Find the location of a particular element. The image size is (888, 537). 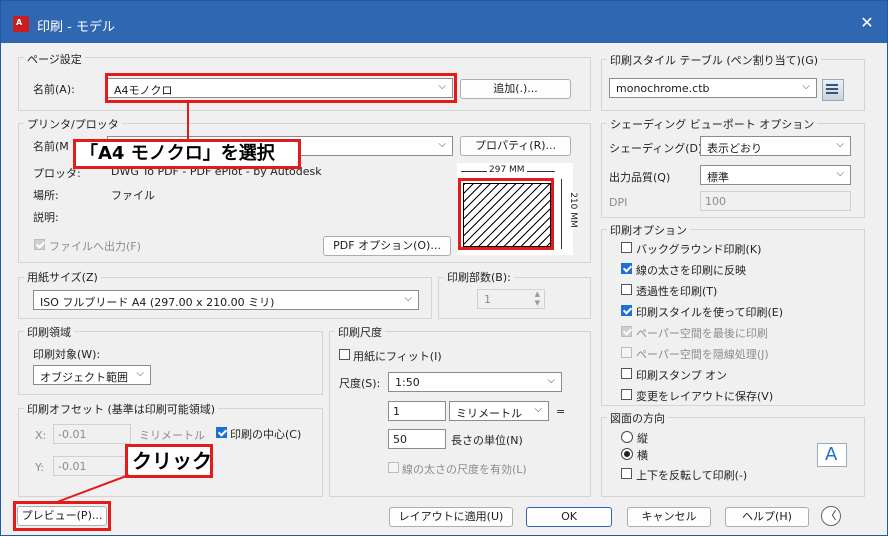

dpi-value: 100 is located at coordinates (715, 201).